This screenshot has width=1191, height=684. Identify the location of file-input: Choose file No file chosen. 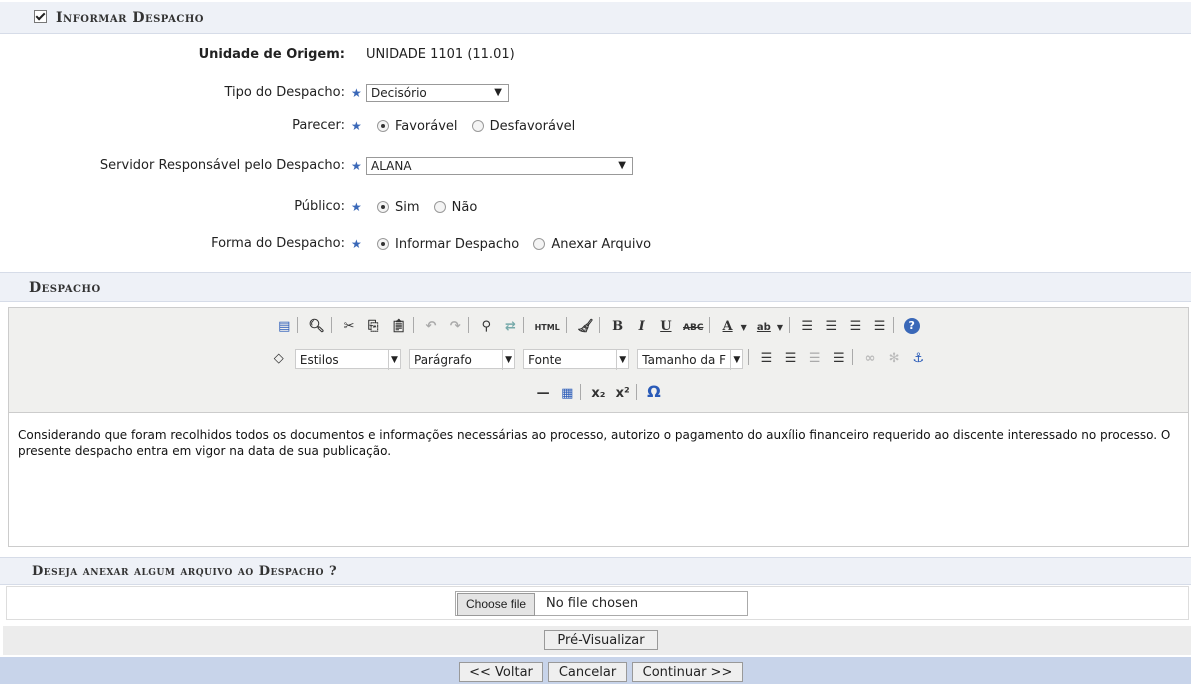
(601, 603).